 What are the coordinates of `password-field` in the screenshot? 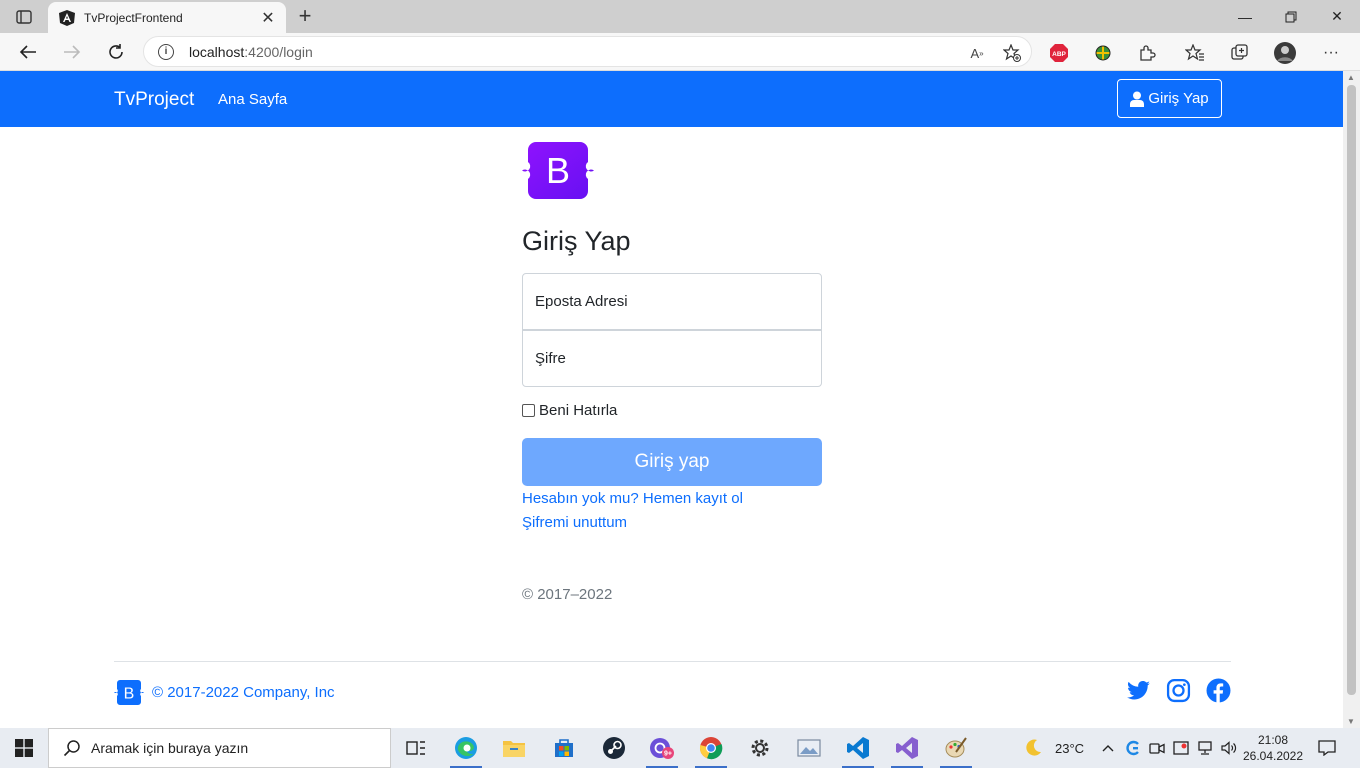 It's located at (672, 358).